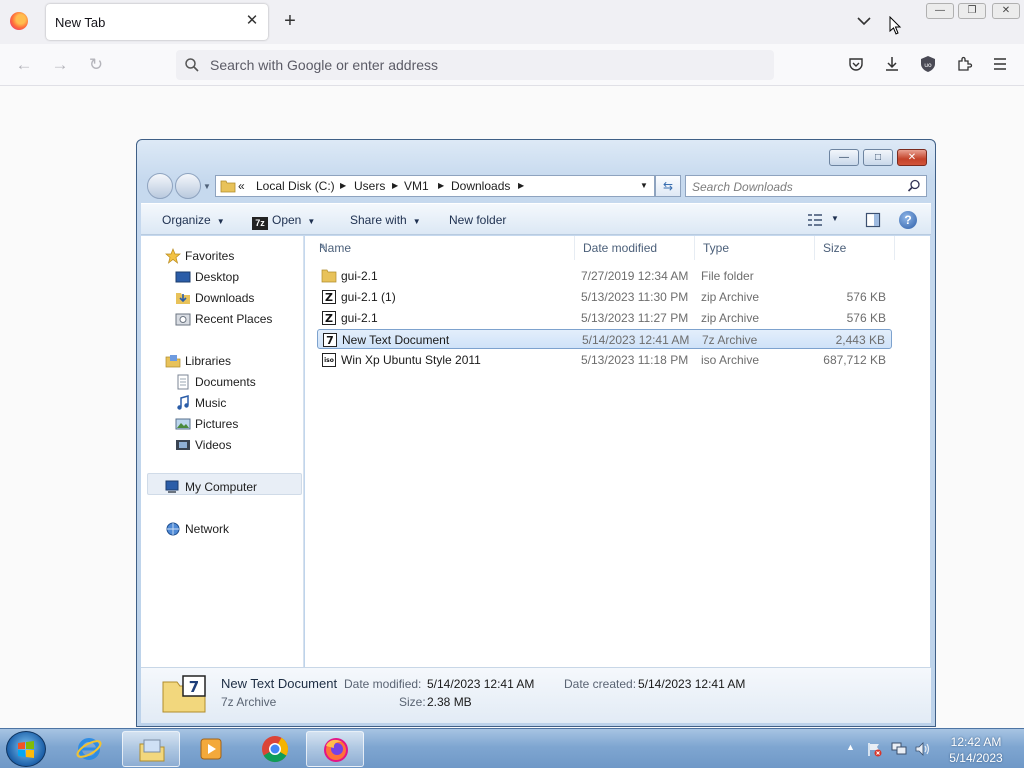 The height and width of the screenshot is (768, 1024). What do you see at coordinates (60, 65) in the screenshot?
I see `forward-arrow-icon: →` at bounding box center [60, 65].